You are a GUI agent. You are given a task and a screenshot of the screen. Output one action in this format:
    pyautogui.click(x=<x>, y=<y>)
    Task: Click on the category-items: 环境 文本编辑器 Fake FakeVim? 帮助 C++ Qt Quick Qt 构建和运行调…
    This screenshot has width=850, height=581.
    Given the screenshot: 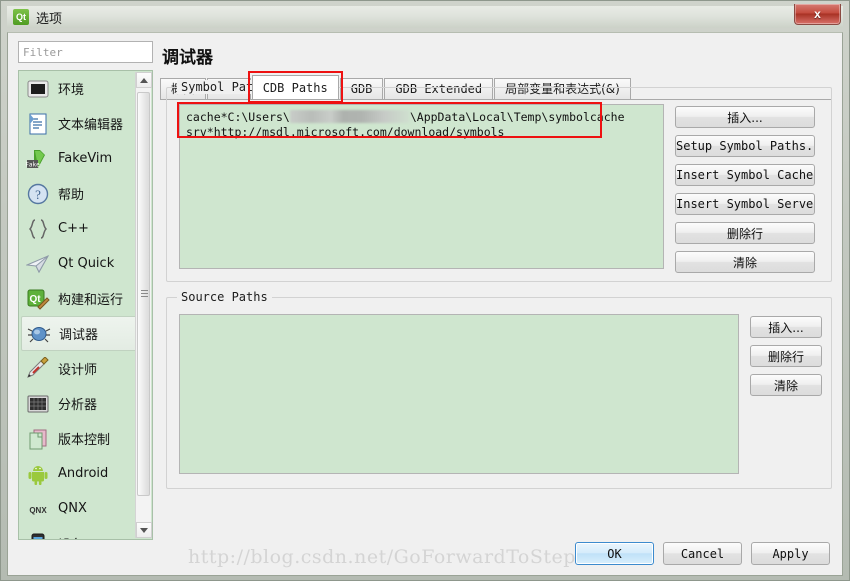 What is the action you would take?
    pyautogui.click(x=85, y=305)
    